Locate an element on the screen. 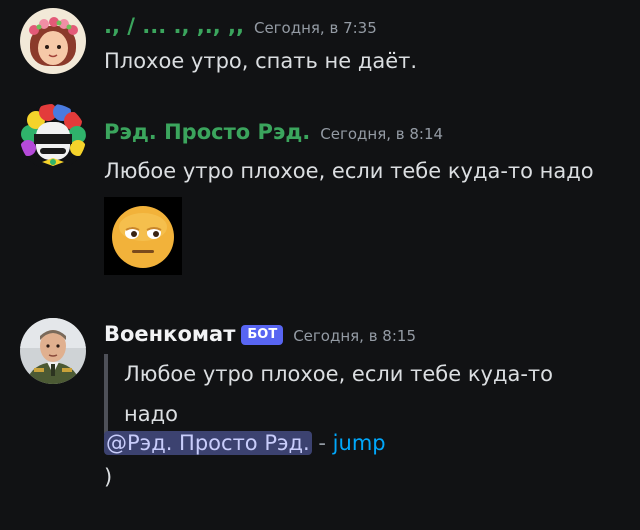  trailing-text: ) is located at coordinates (108, 477).